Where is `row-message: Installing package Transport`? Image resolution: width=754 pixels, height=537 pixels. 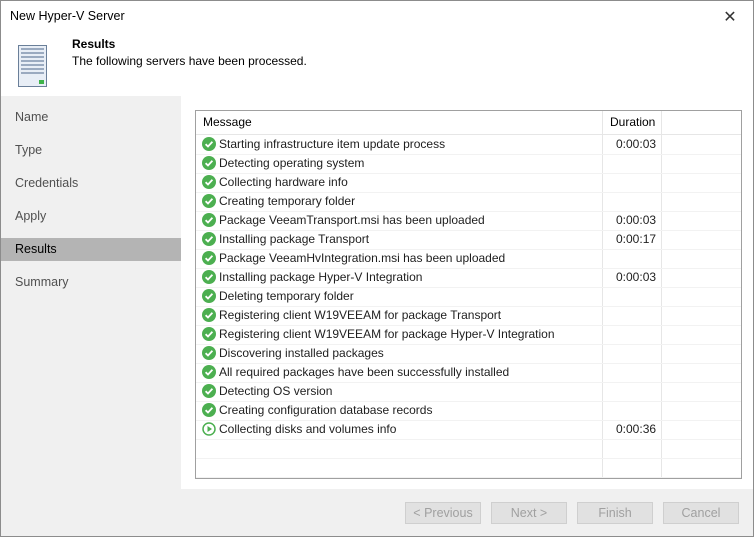
row-message: Installing package Transport is located at coordinates (294, 239).